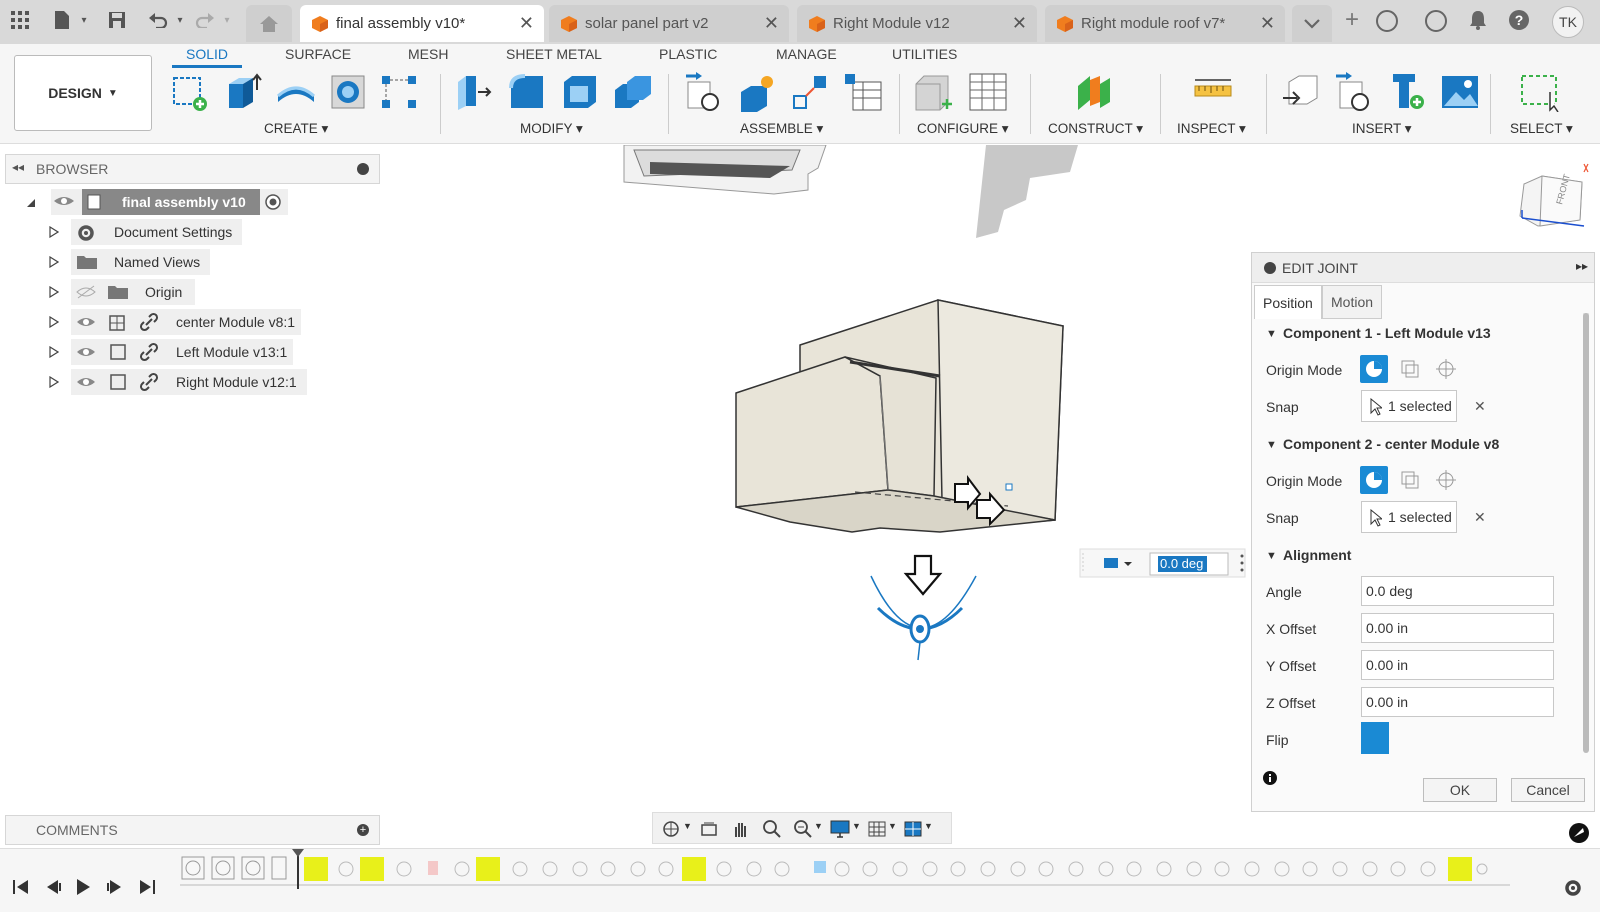 Image resolution: width=1600 pixels, height=912 pixels. Describe the element at coordinates (863, 92) in the screenshot. I see `joint-origin-table-icon` at that location.